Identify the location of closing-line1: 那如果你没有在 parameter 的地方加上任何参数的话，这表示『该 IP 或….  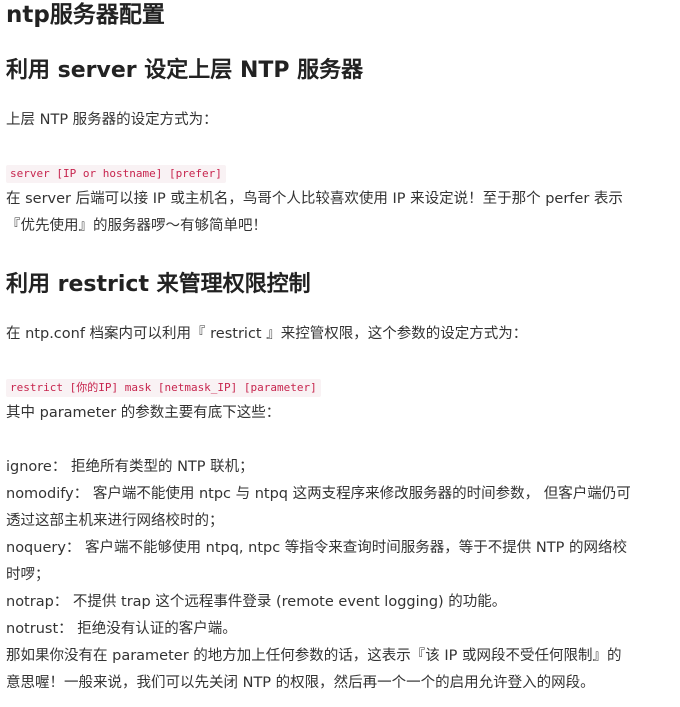
(314, 656).